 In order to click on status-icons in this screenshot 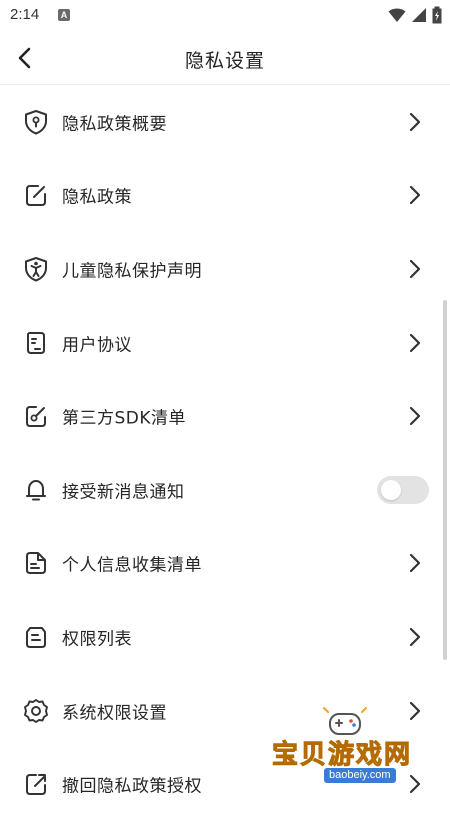, I will do `click(415, 16)`.